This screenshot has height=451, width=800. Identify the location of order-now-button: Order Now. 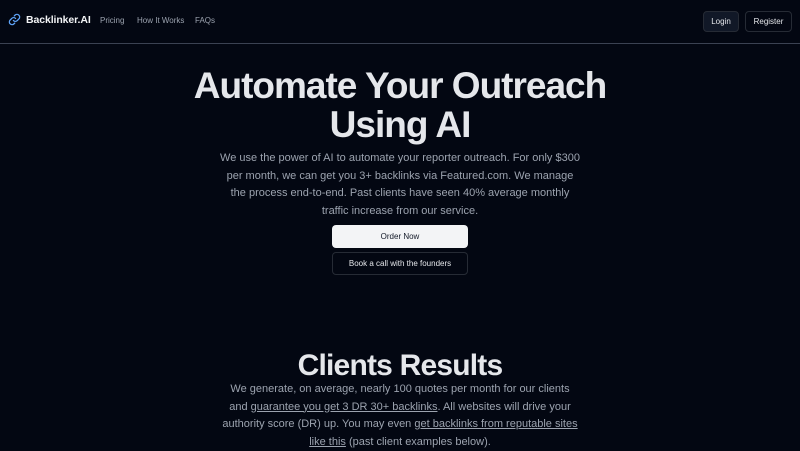
(400, 236).